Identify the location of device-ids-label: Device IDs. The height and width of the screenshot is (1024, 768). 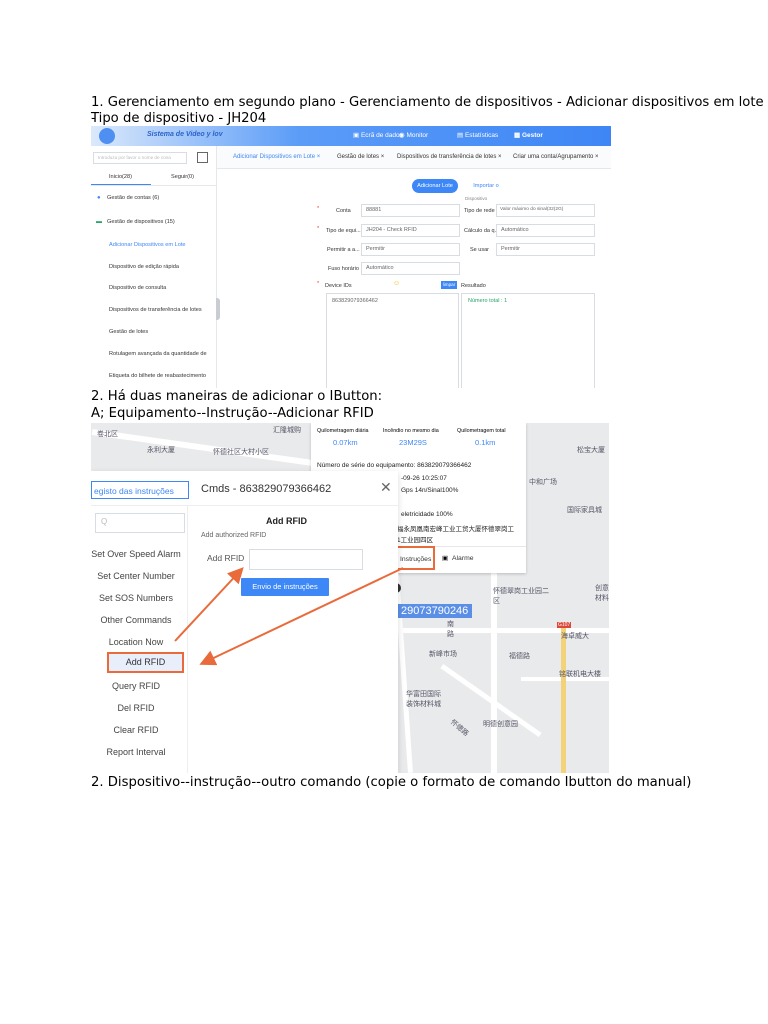
(338, 286).